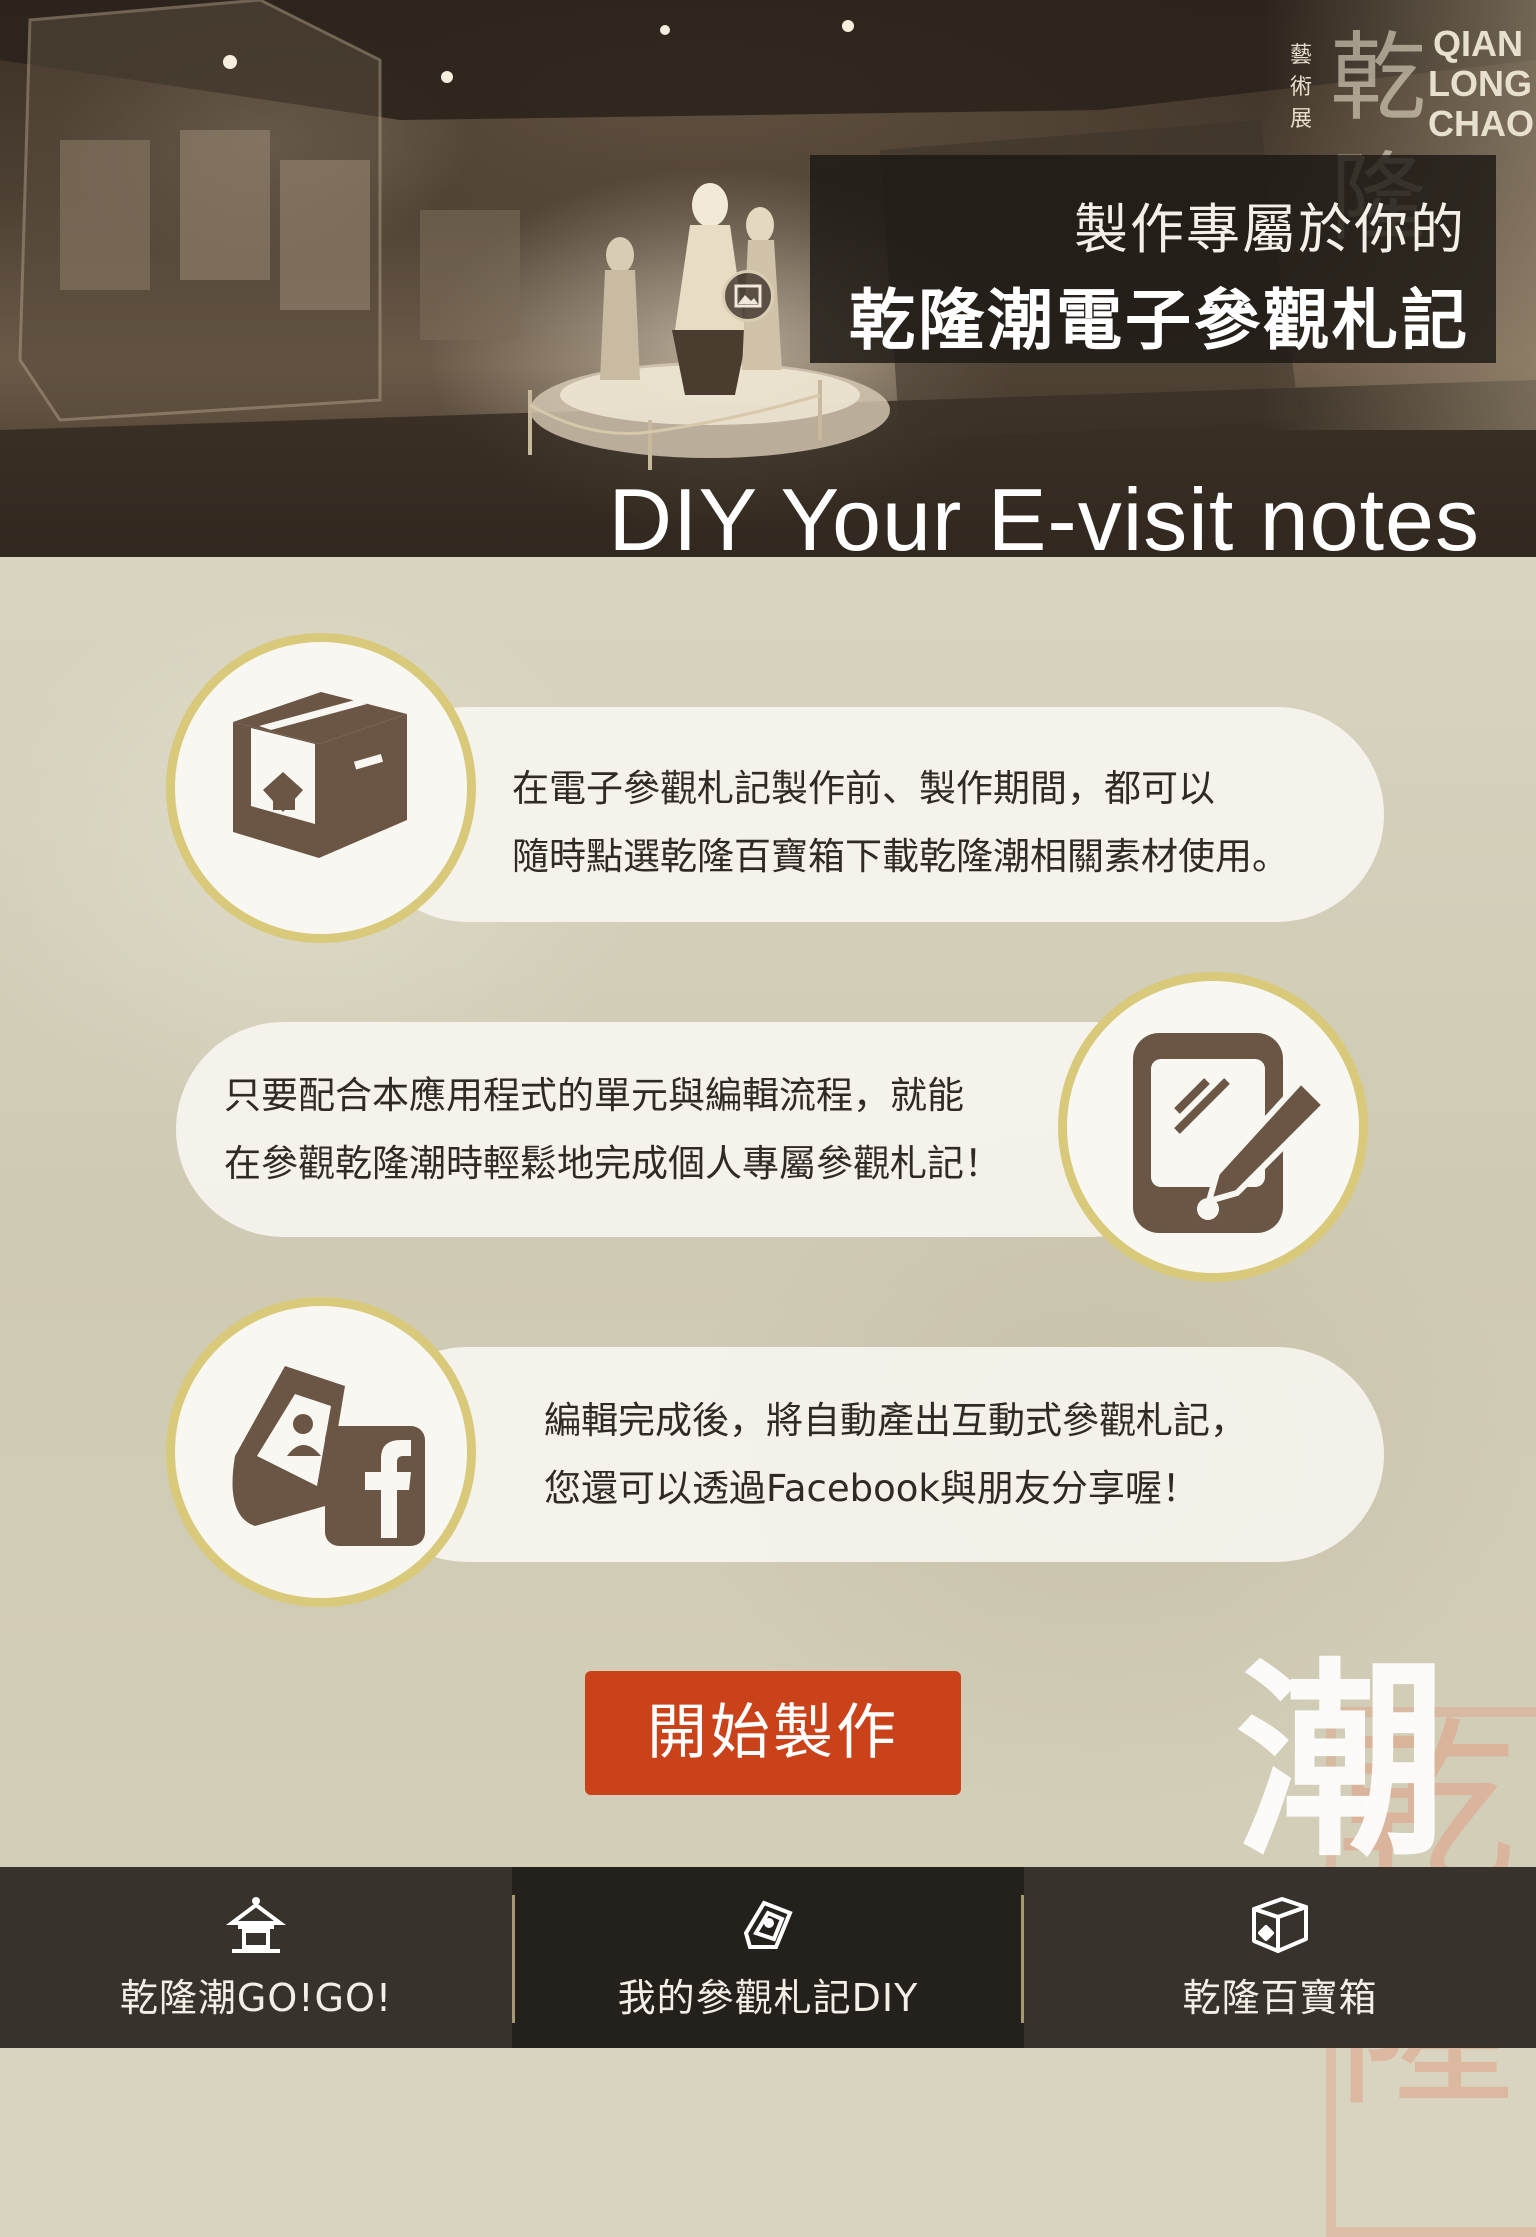  I want to click on poster-english-title: QIAN LONG CHAO, so click(1481, 83).